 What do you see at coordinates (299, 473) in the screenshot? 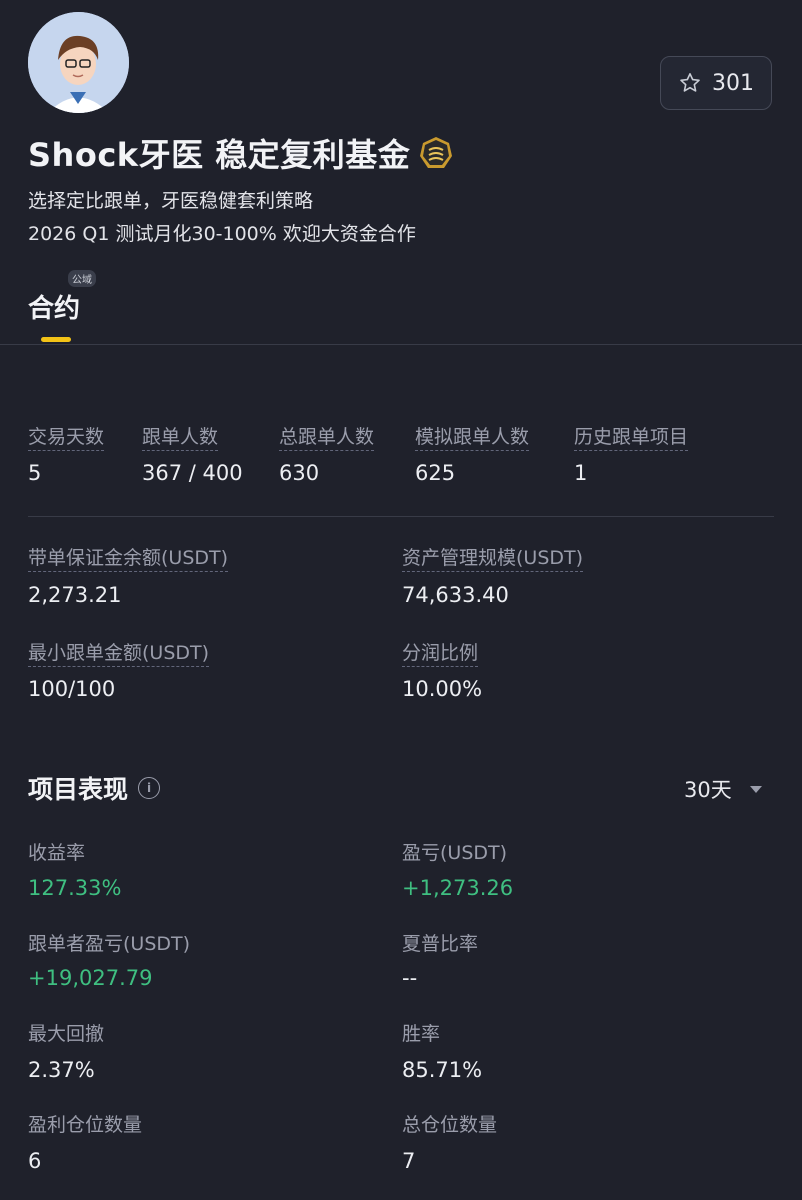
I see `total-followers-value: 630` at bounding box center [299, 473].